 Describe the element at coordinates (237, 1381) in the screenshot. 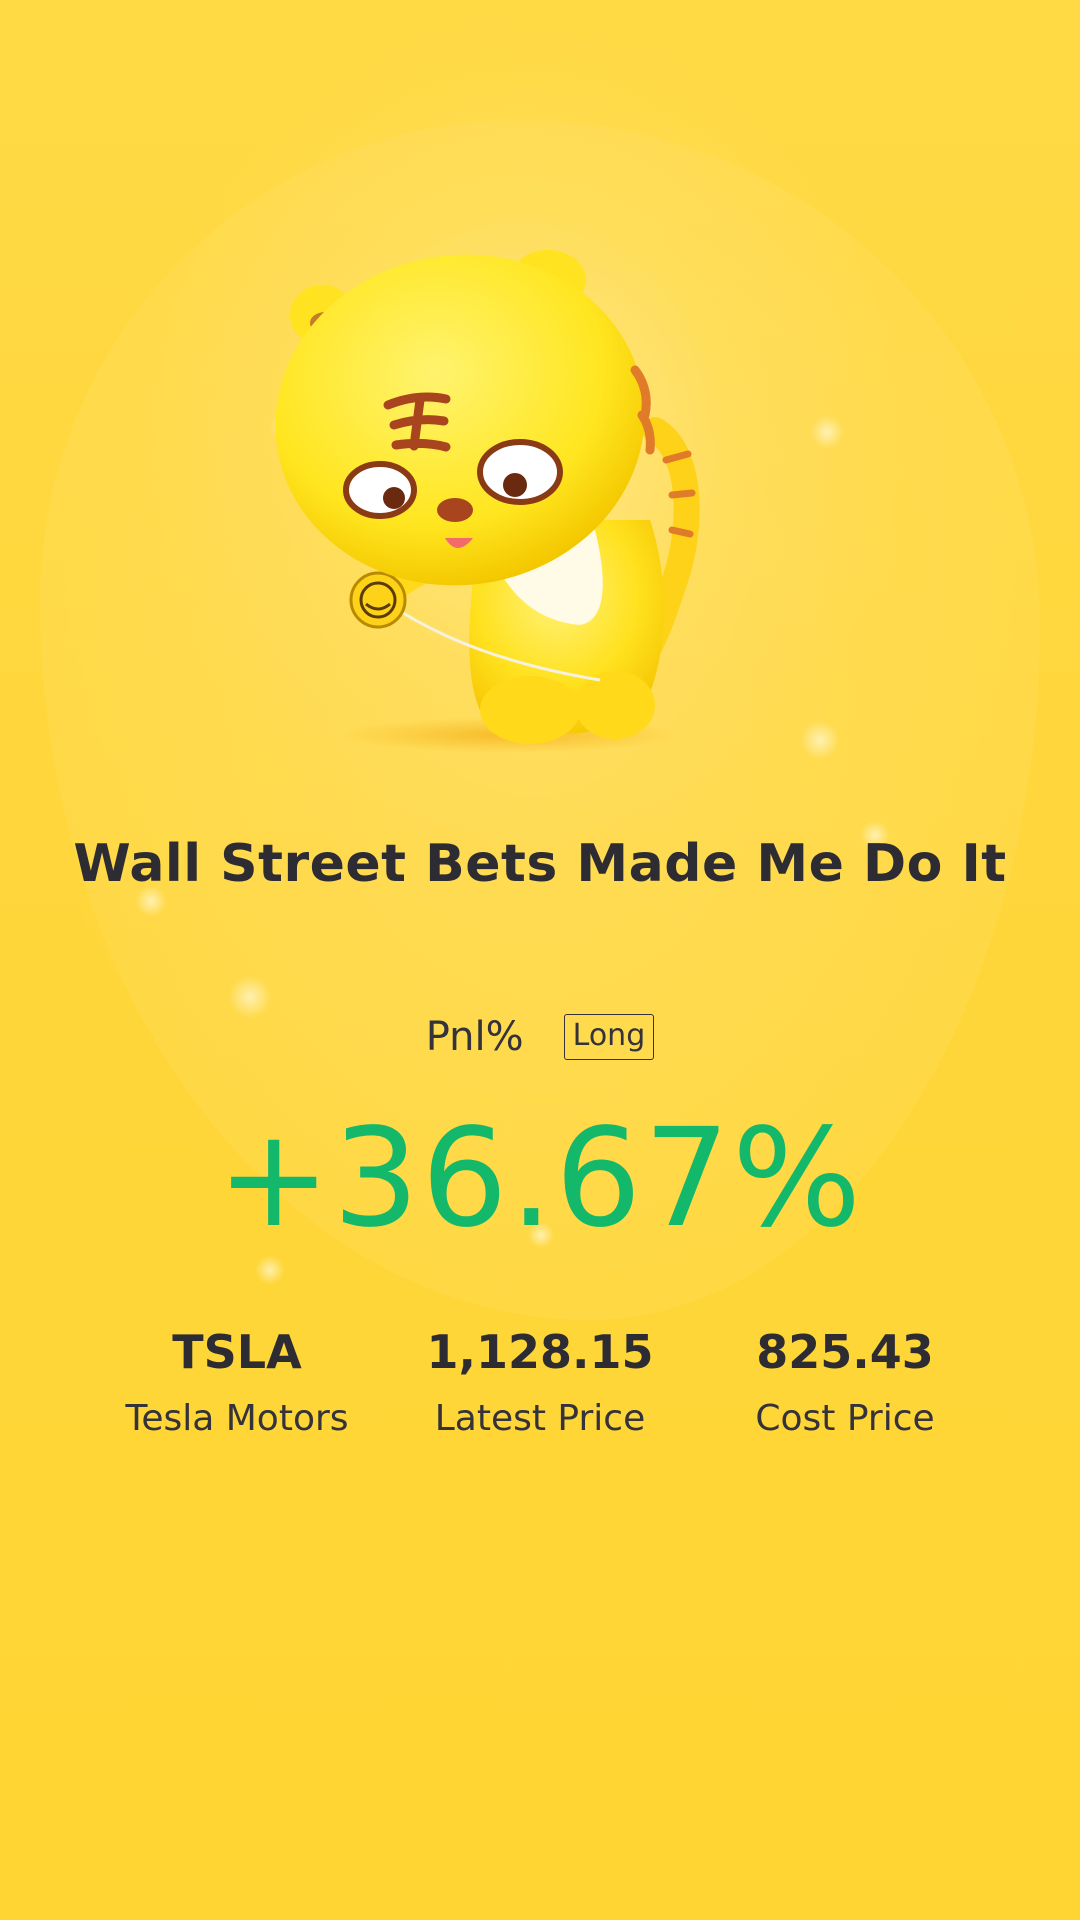

I see `stat-ticker: TSLA Tesla Motors` at that location.